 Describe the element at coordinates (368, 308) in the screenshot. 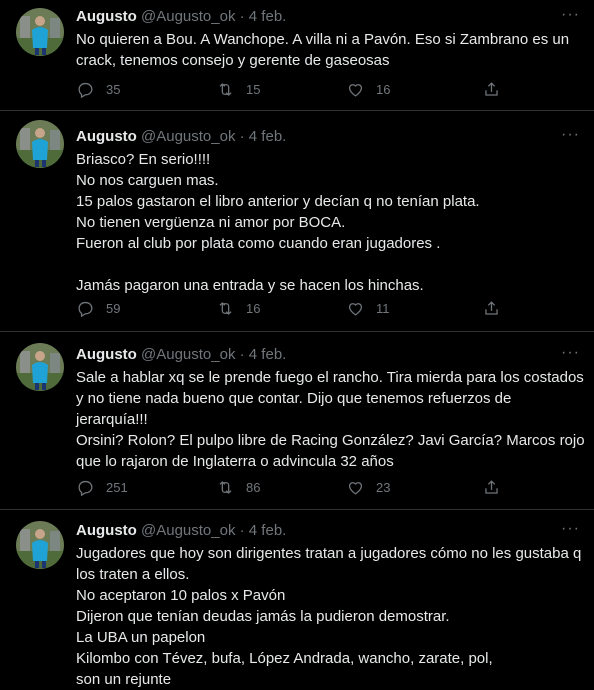

I see `like-button: 11` at that location.